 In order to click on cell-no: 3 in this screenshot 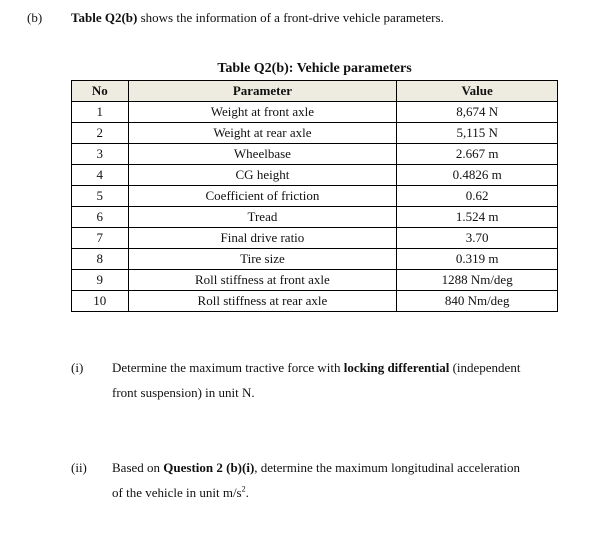, I will do `click(100, 154)`.